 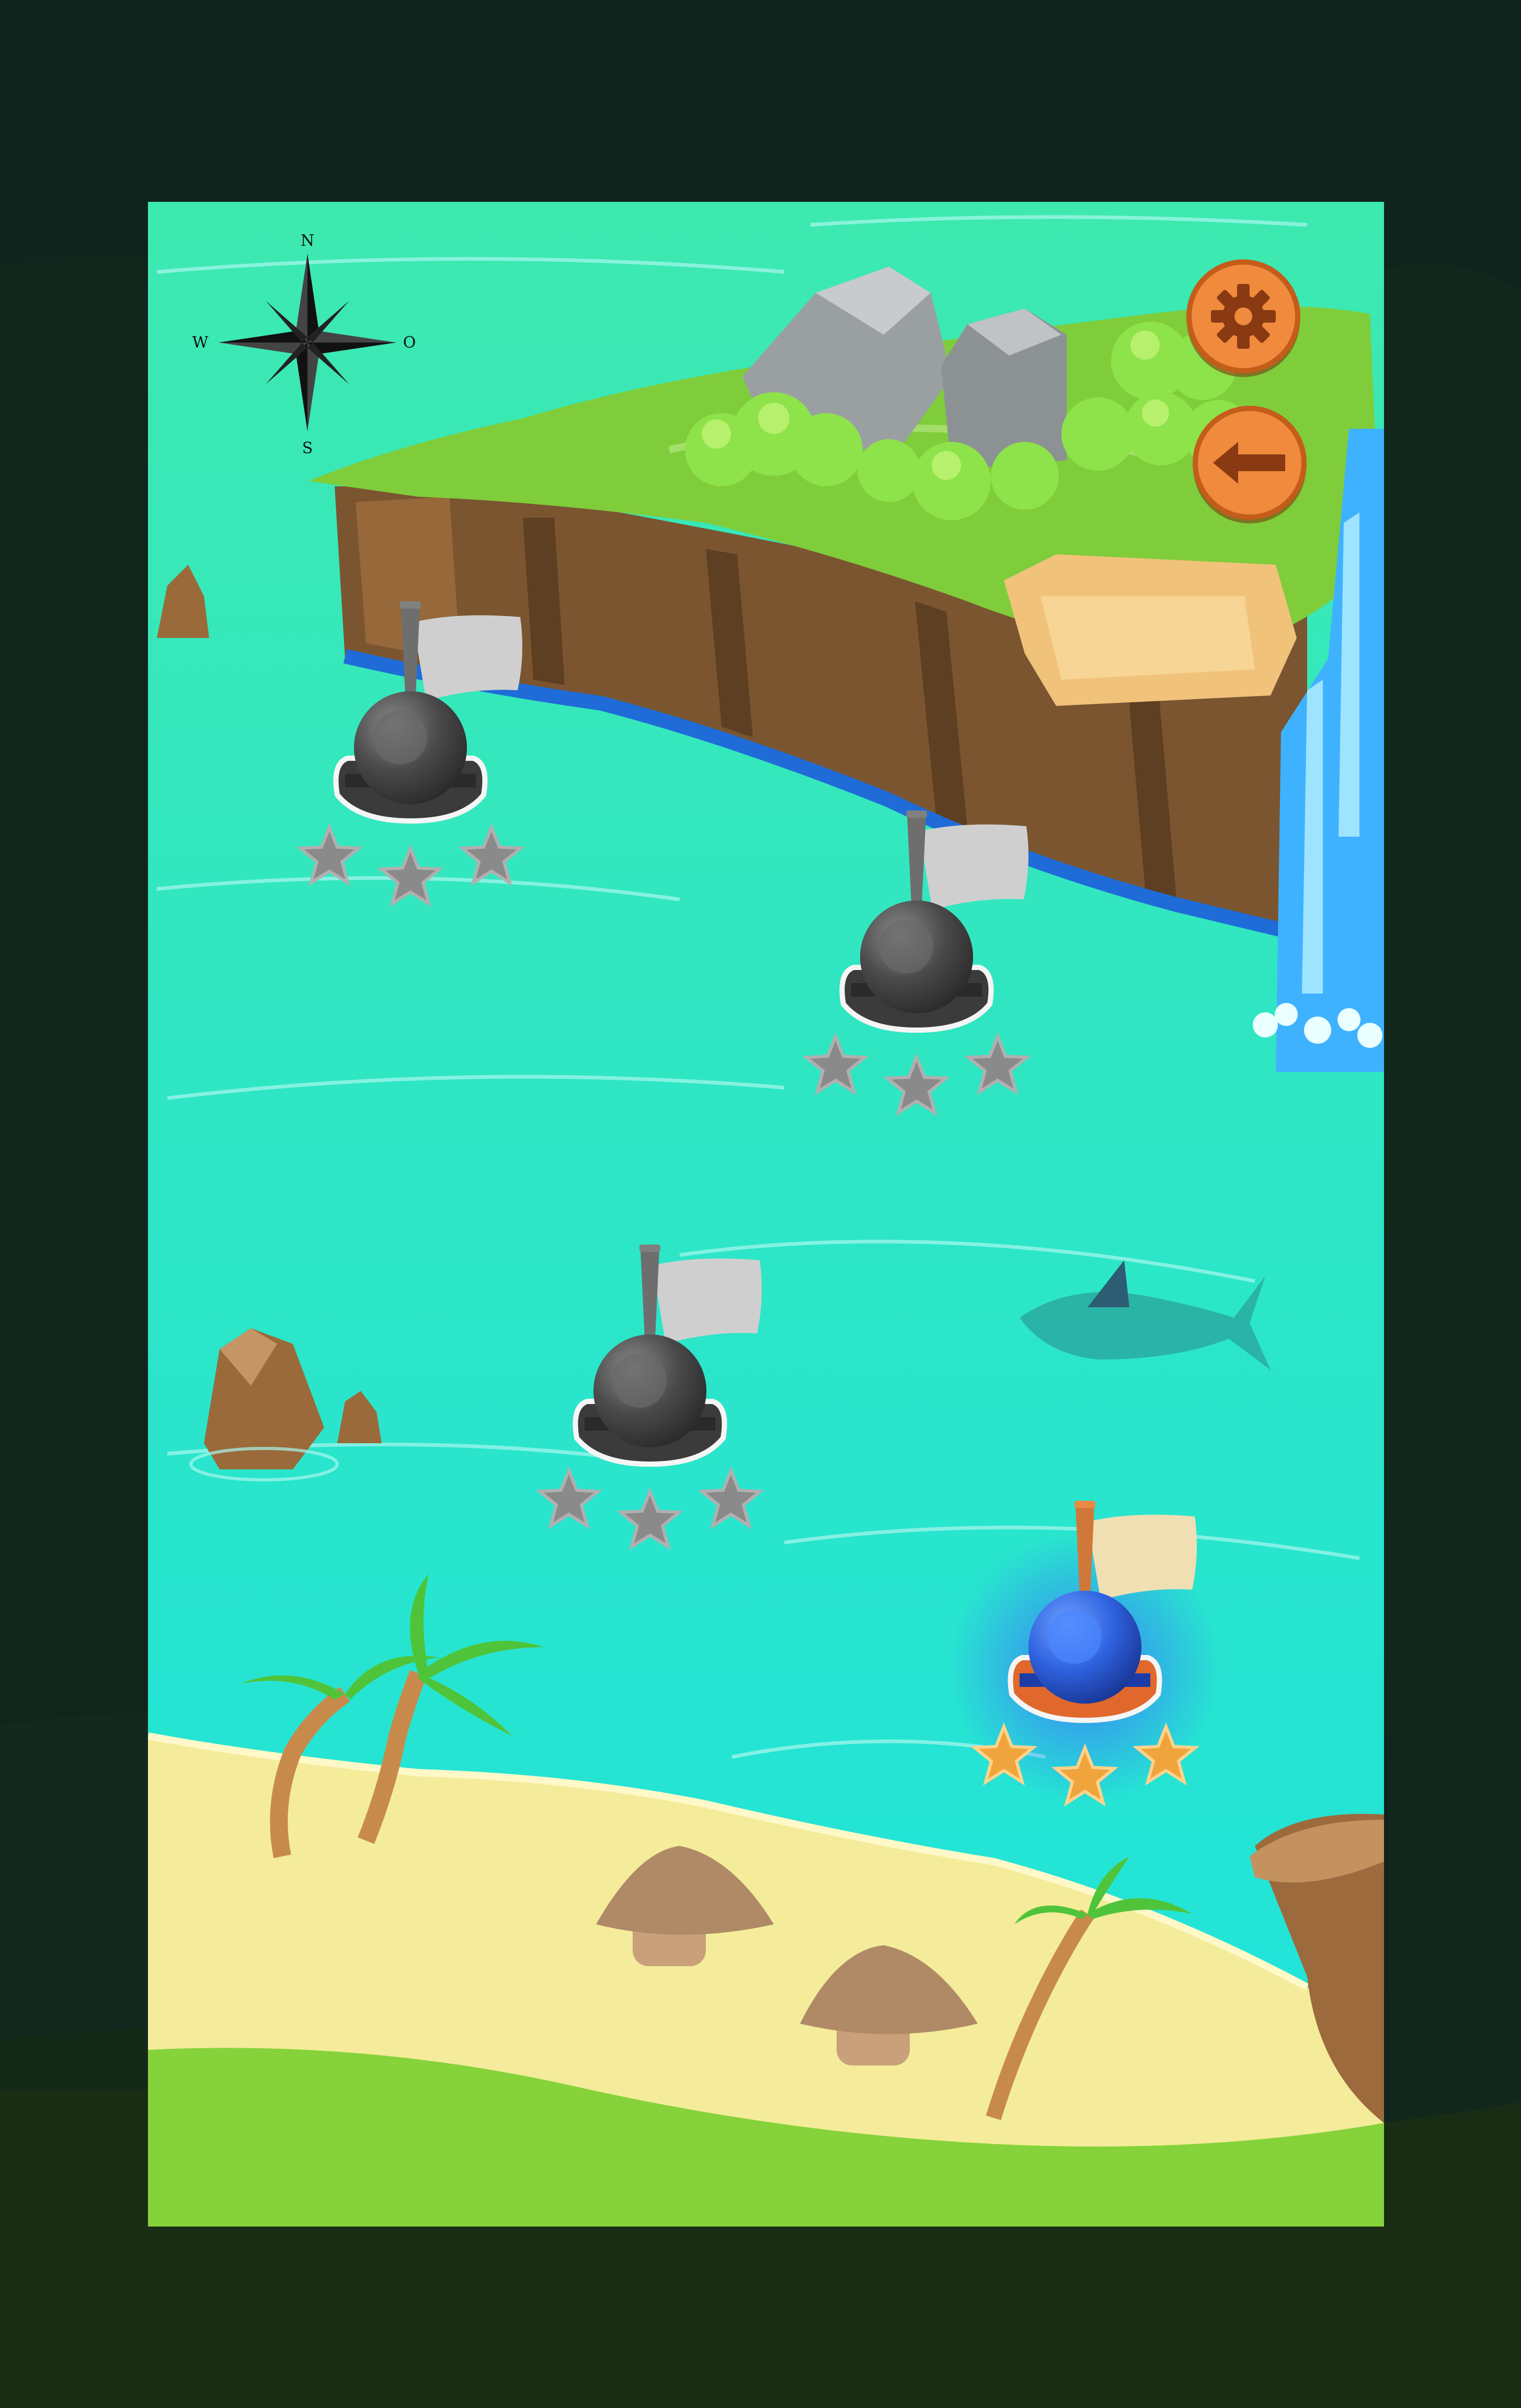 I want to click on compass-west-label: W, so click(x=200, y=343).